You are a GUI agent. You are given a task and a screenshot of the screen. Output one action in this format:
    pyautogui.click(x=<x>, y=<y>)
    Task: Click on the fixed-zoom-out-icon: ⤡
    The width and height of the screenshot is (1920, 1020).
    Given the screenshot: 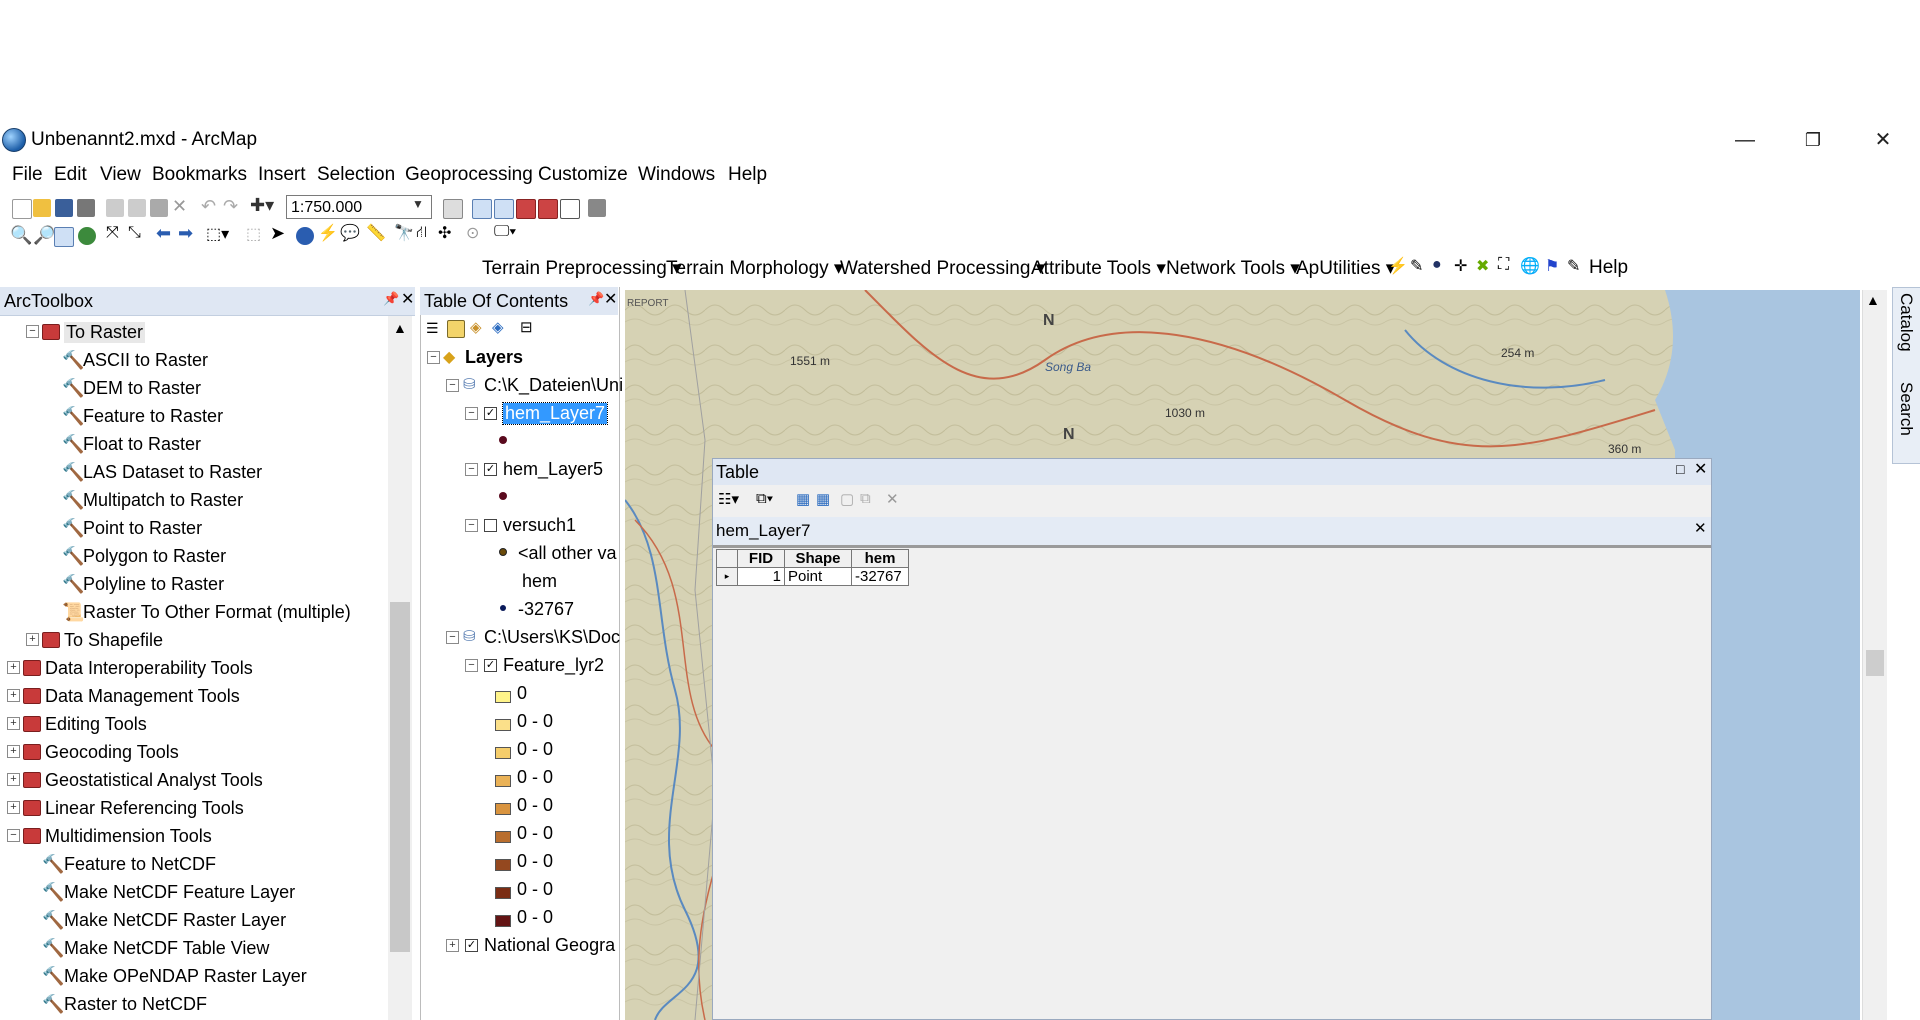 What is the action you would take?
    pyautogui.click(x=134, y=233)
    